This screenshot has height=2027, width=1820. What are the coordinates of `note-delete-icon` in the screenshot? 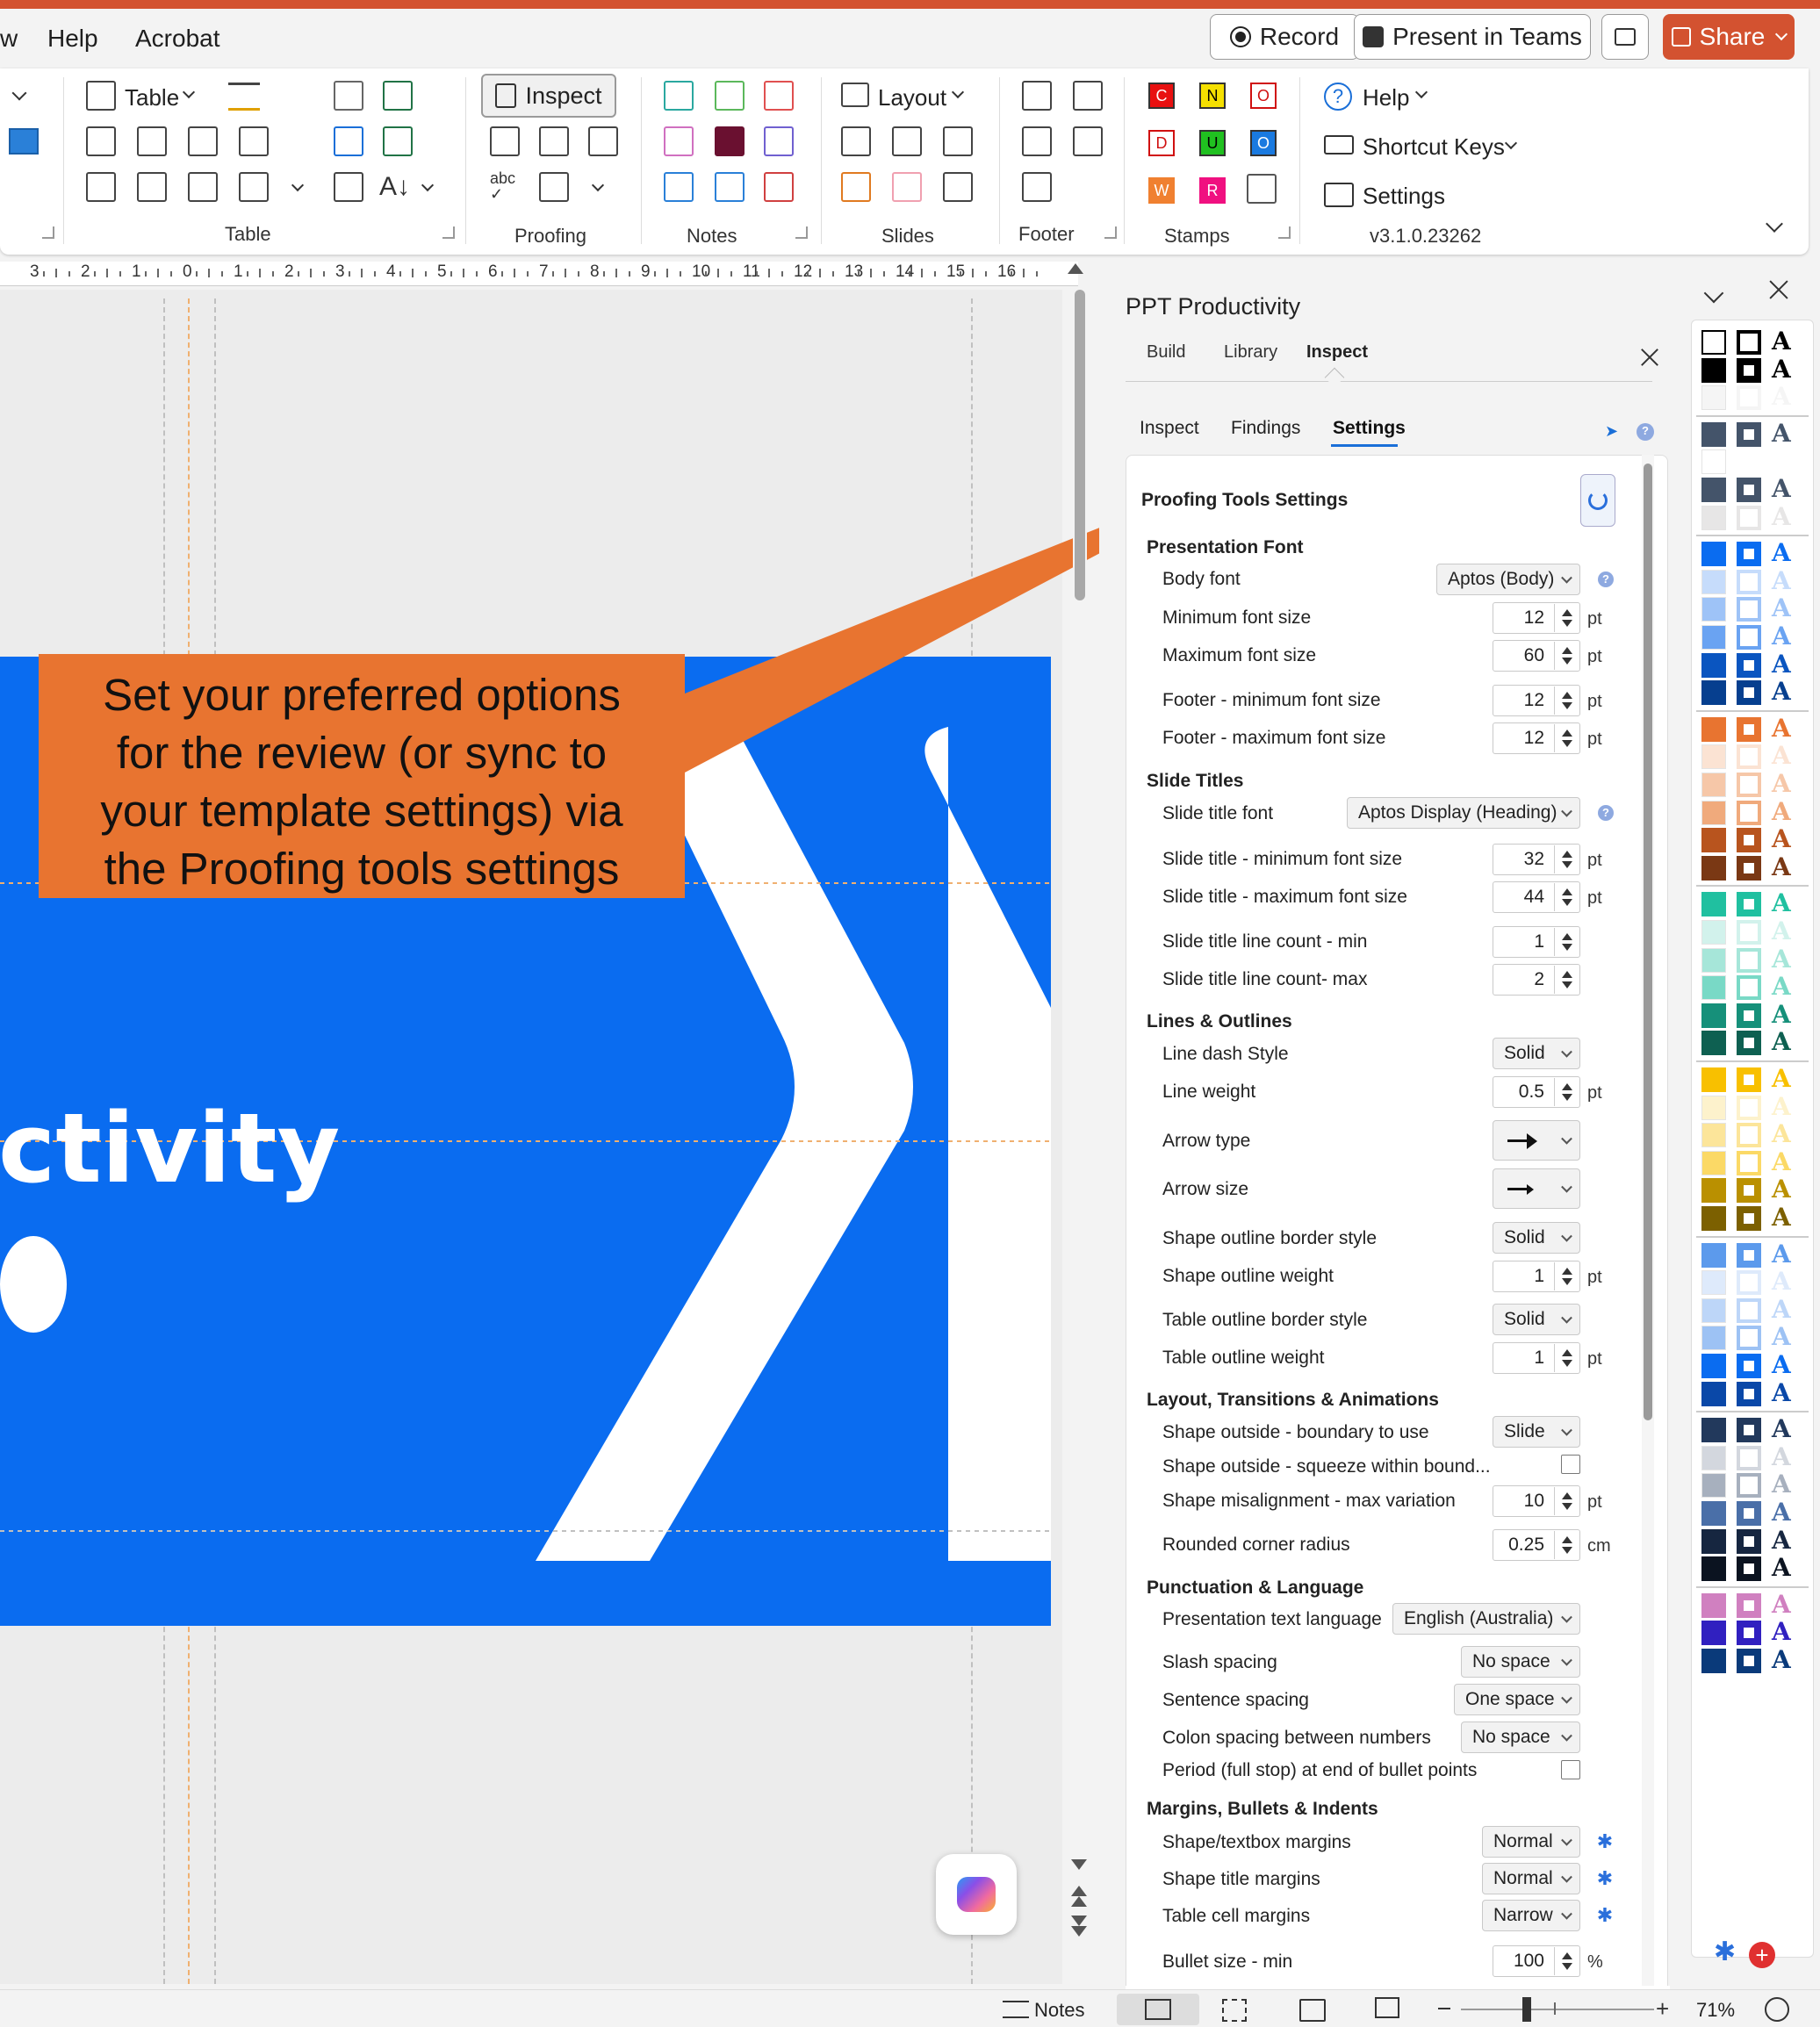 It's located at (779, 187).